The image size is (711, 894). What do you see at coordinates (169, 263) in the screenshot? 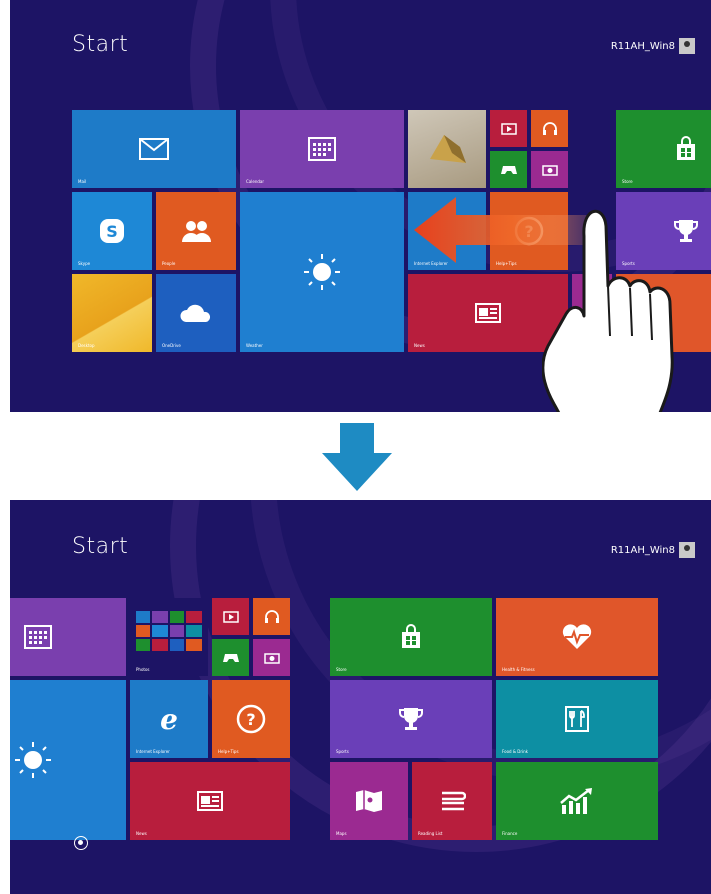
I see `tile-label: People` at bounding box center [169, 263].